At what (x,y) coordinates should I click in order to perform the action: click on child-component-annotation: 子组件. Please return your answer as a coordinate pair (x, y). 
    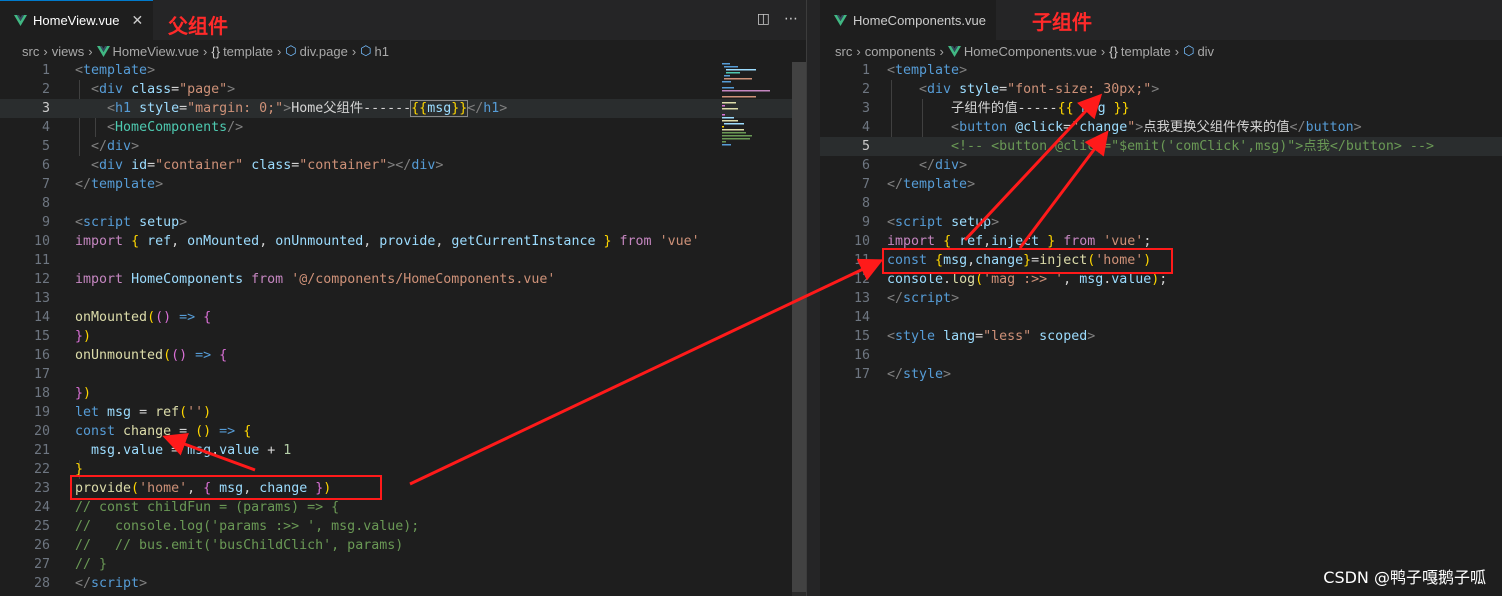
    Looking at the image, I should click on (1062, 22).